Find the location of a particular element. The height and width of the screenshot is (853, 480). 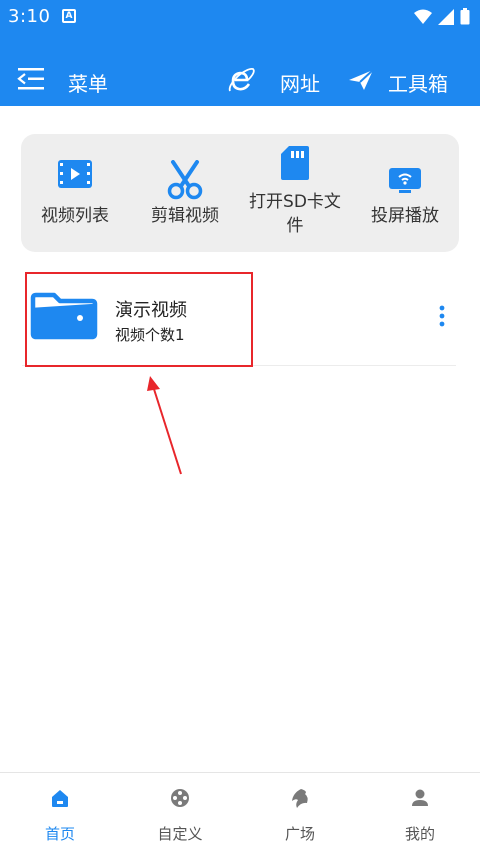

web-label: 网址 is located at coordinates (300, 82).